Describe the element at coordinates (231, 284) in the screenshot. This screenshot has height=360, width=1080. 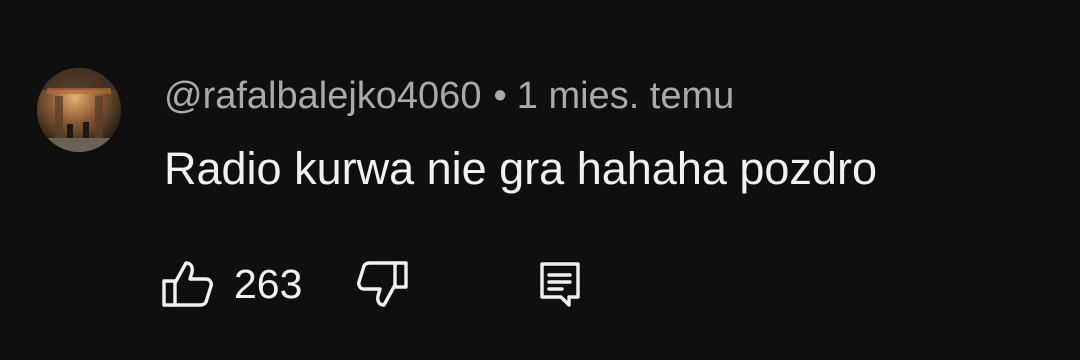
I see `like-button: 263` at that location.